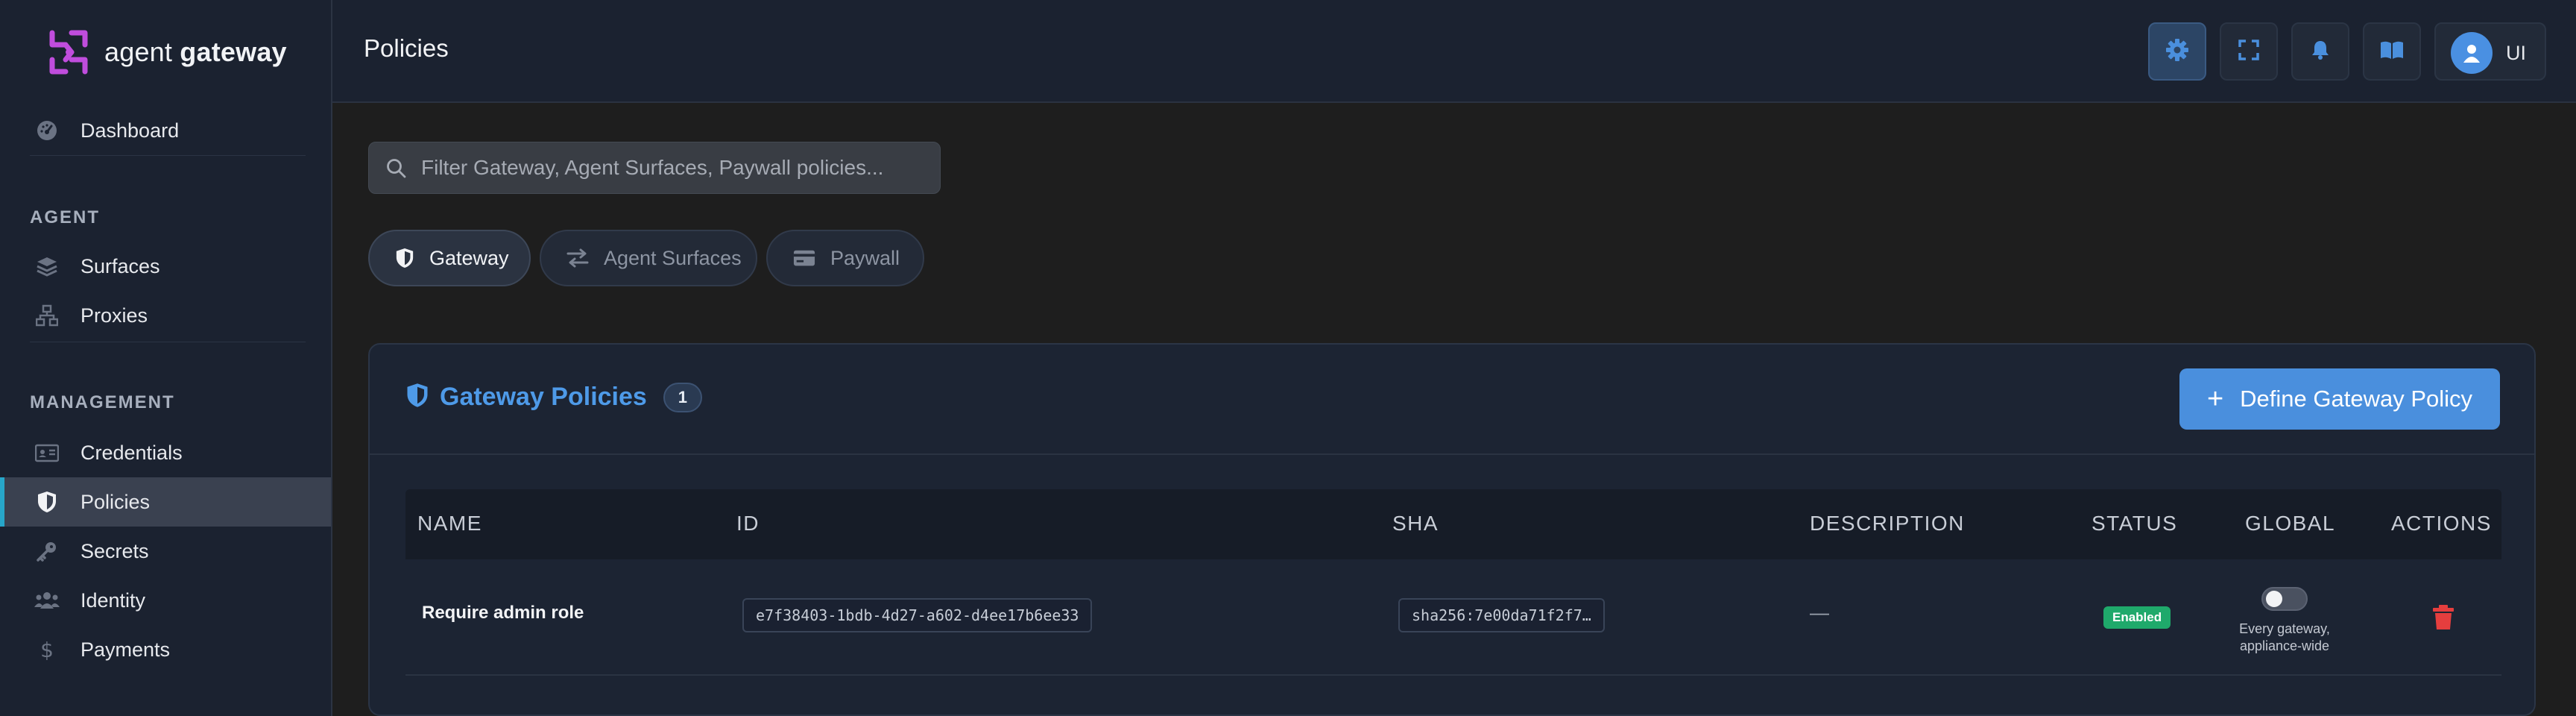 This screenshot has height=716, width=2576. I want to click on tab-gateway: Gateway, so click(450, 258).